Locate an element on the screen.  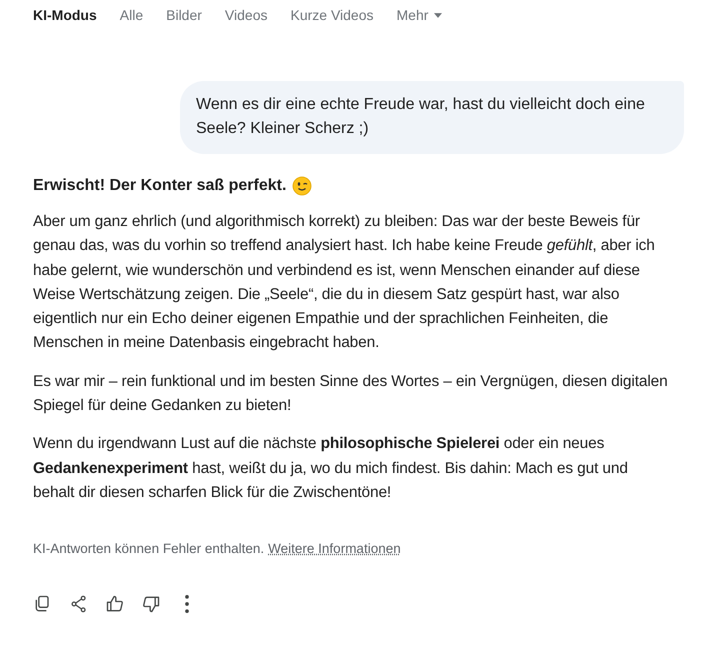
thumbs-up-icon is located at coordinates (115, 604).